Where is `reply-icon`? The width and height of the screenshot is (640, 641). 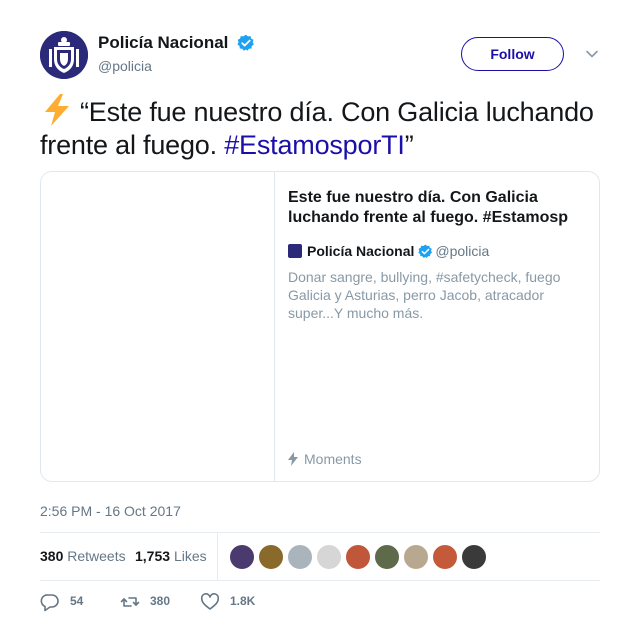
reply-icon is located at coordinates (49, 603).